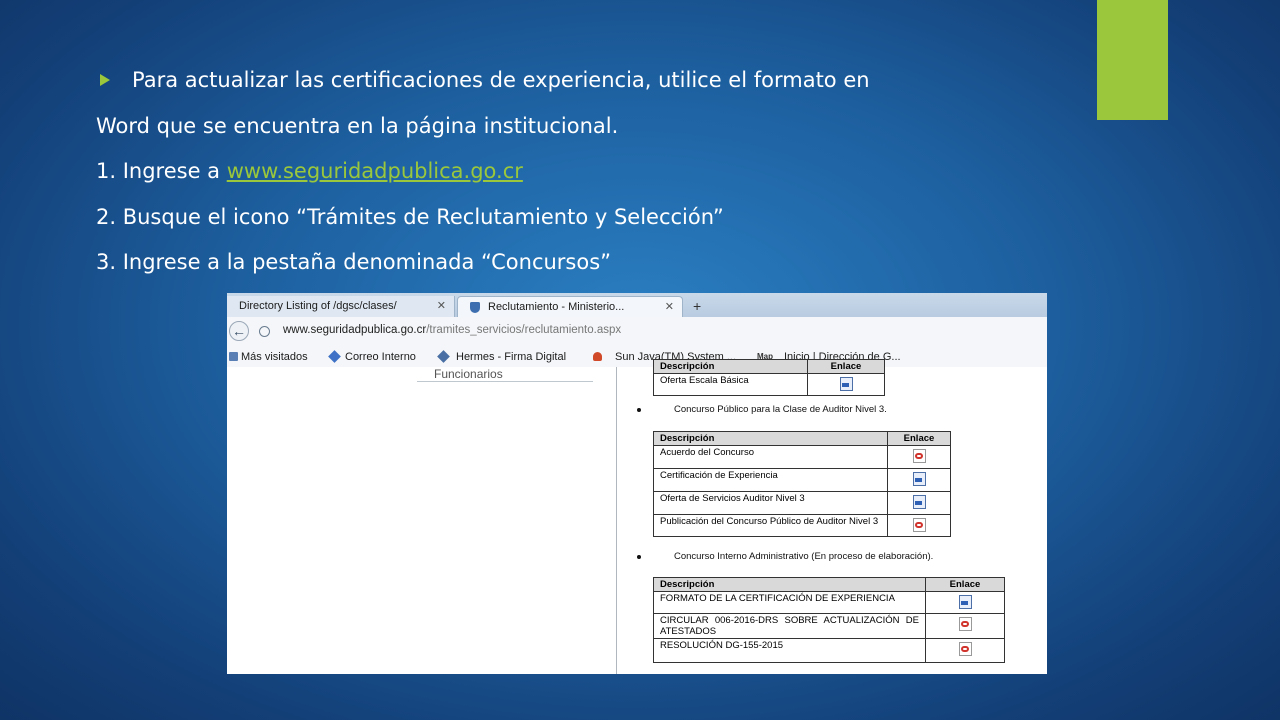 The image size is (1280, 720). Describe the element at coordinates (524, 330) in the screenshot. I see `url-path: /tramites_servicios/reclutamiento.aspx` at that location.